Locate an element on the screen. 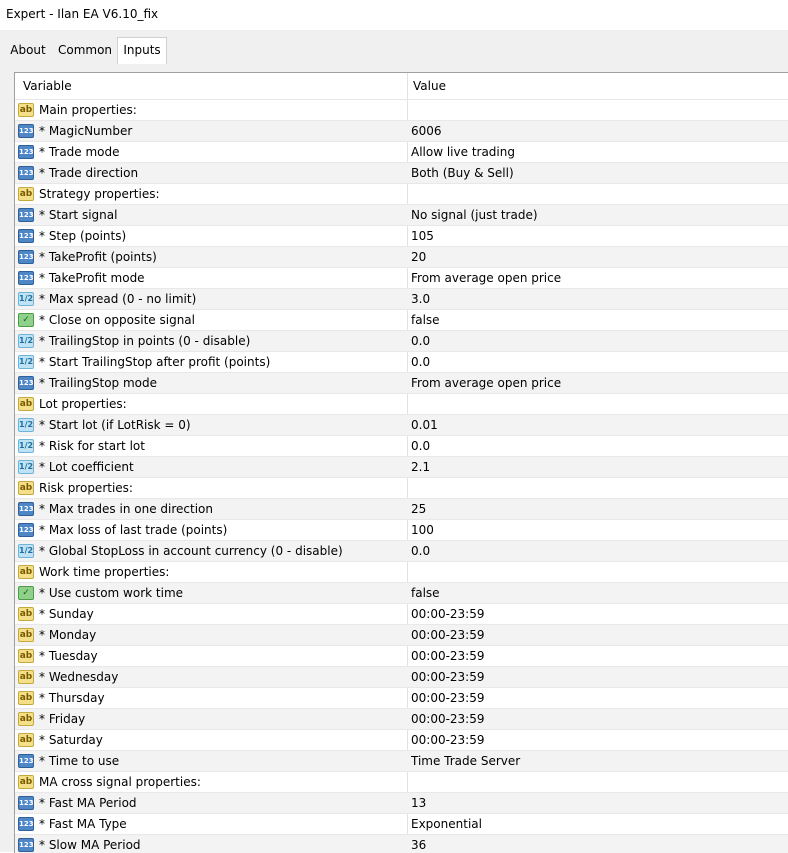 The height and width of the screenshot is (853, 788). value-cell: 2.1 is located at coordinates (420, 467).